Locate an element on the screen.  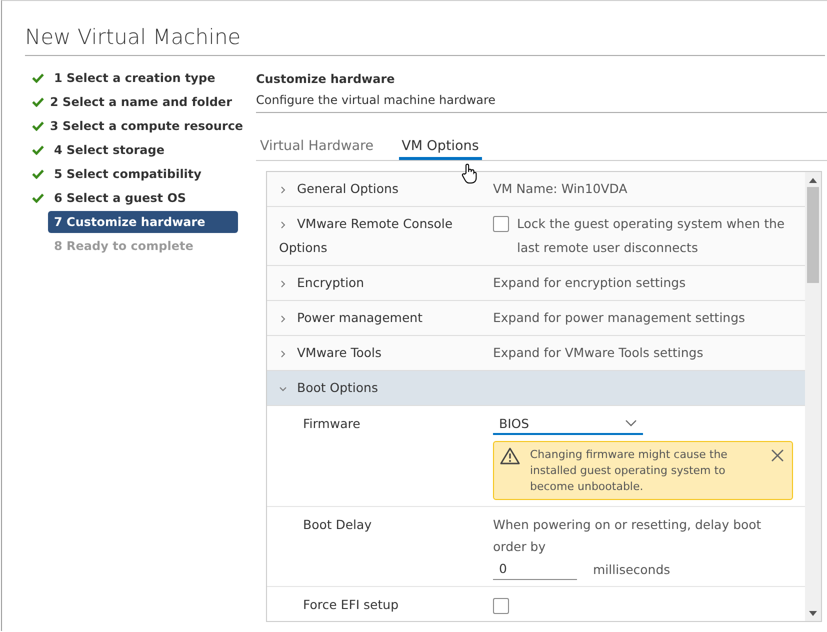
scroll-up-icon is located at coordinates (813, 180).